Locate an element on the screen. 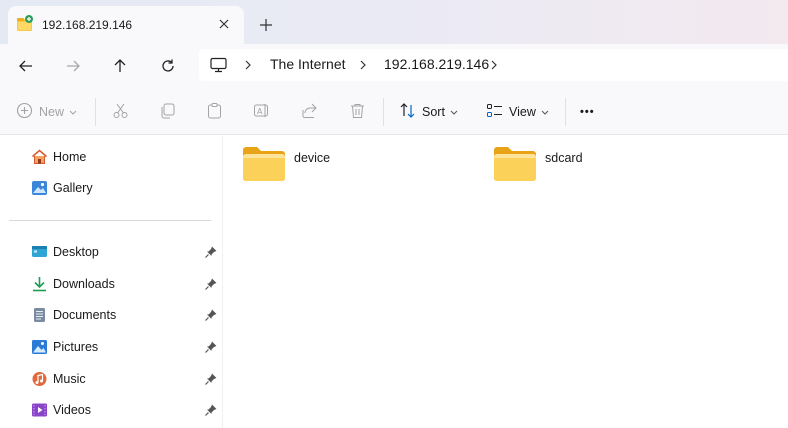  sort-label: Sort is located at coordinates (433, 112).